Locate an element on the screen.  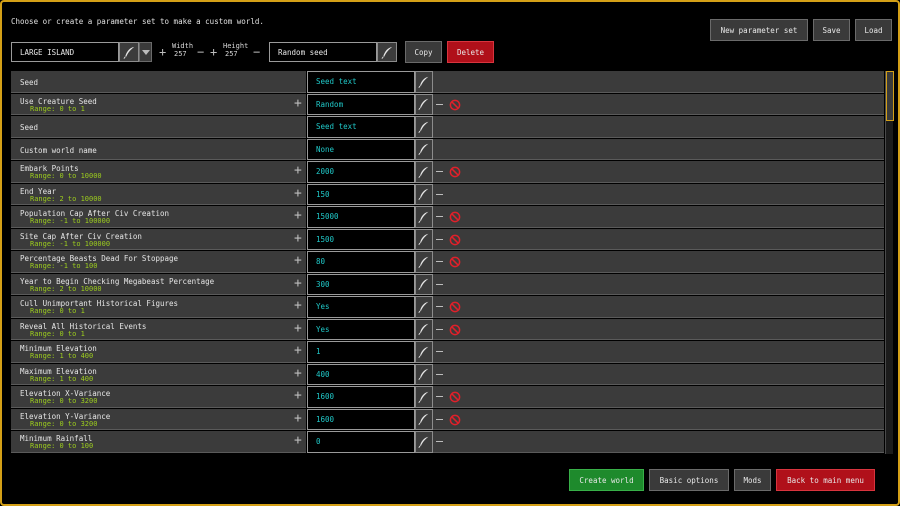
parameter-value-field: 2000 is located at coordinates (361, 172).